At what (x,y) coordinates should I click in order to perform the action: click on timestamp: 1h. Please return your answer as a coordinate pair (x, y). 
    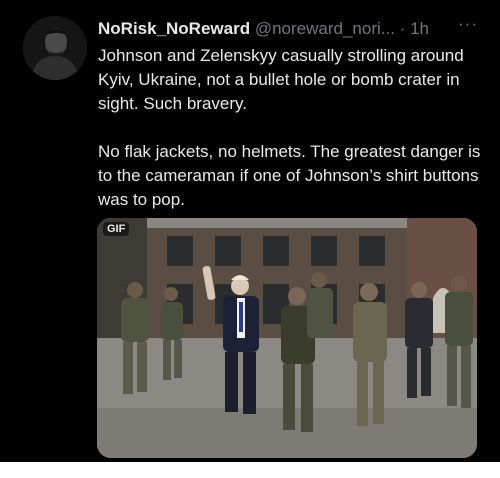
    Looking at the image, I should click on (419, 28).